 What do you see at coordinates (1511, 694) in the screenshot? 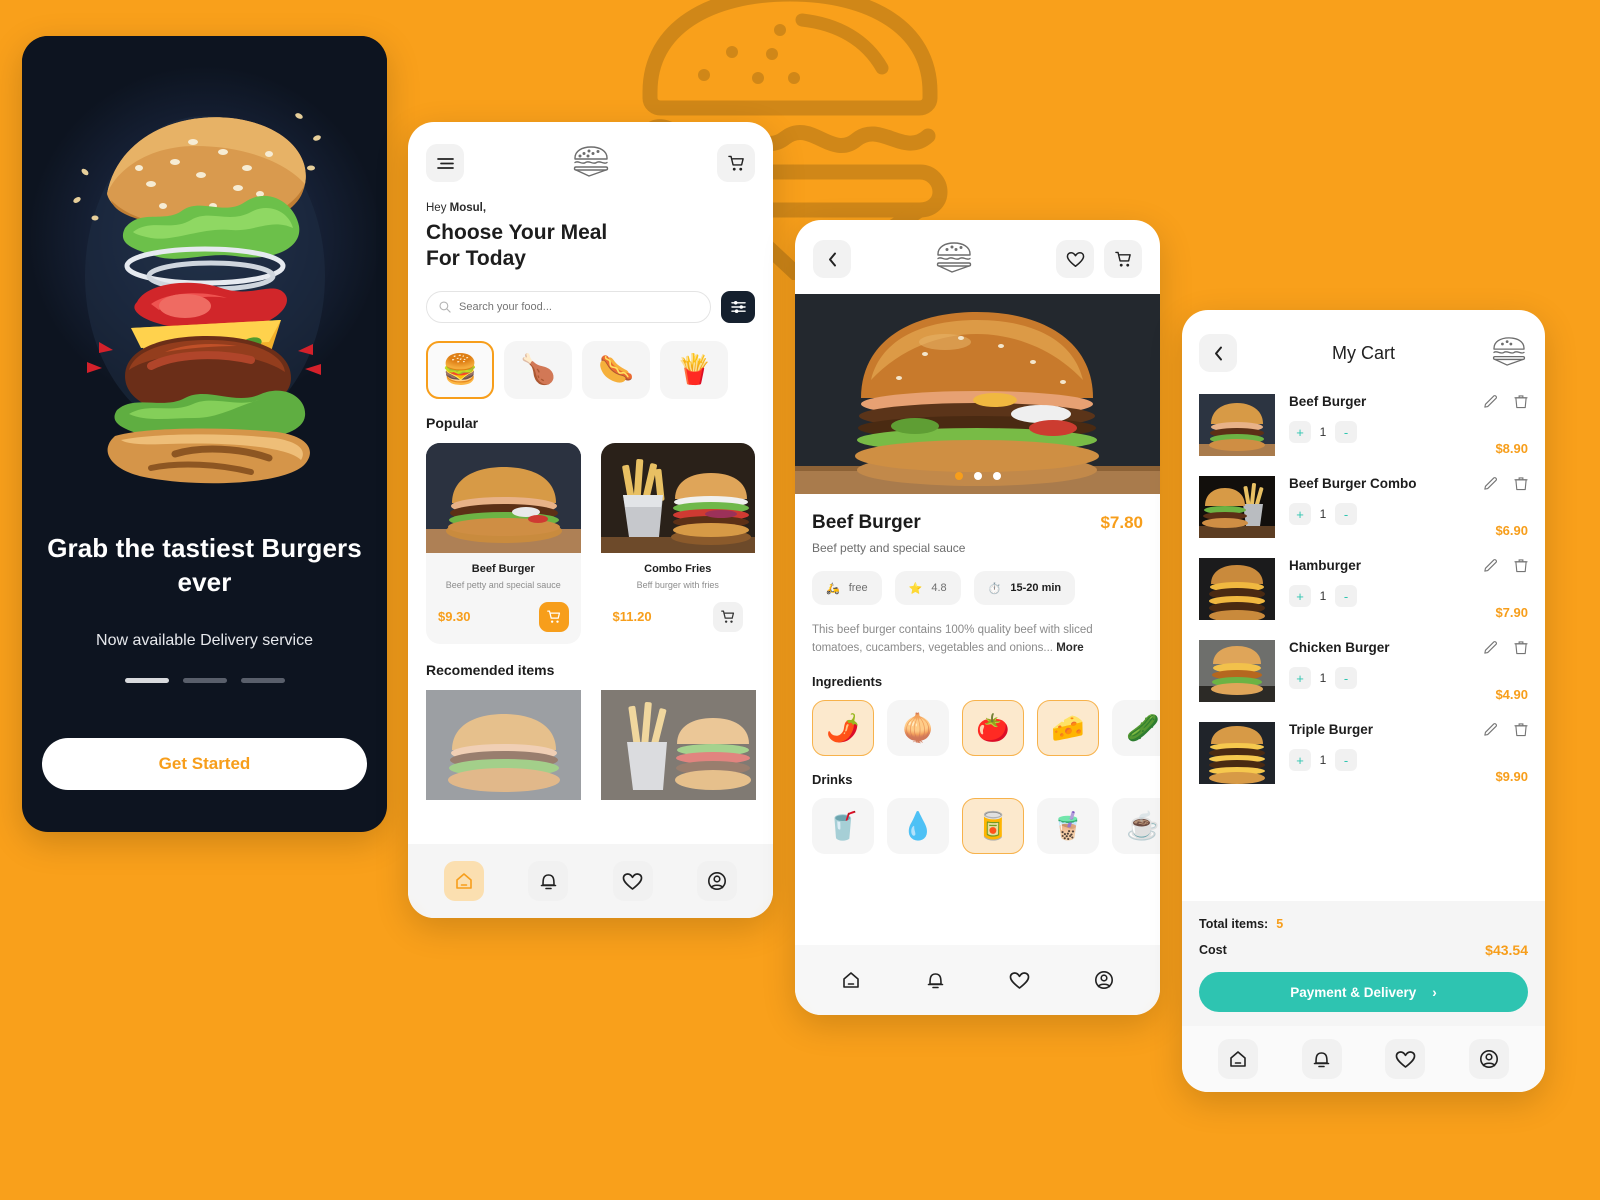
I see `item-price: $4.90` at bounding box center [1511, 694].